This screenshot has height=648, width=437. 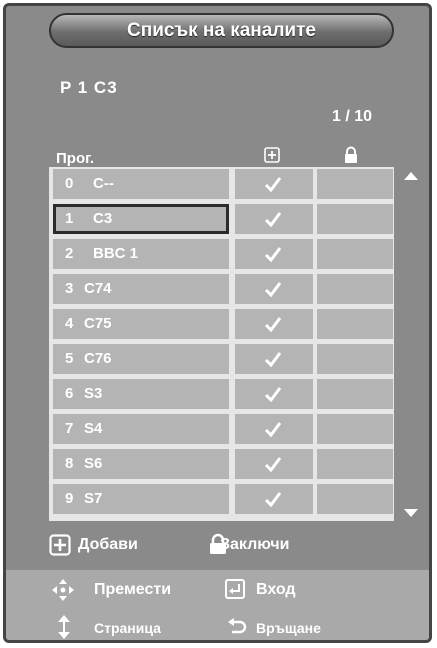 What do you see at coordinates (108, 544) in the screenshot?
I see `legend-add-label: Добави` at bounding box center [108, 544].